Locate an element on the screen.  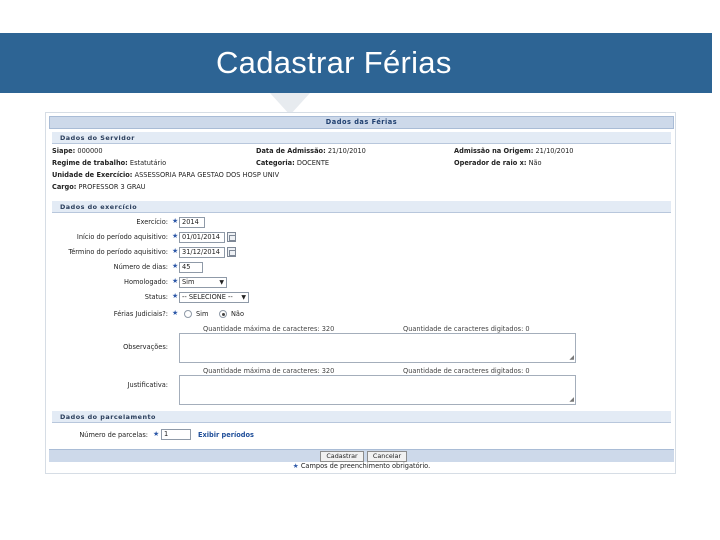
parcelas-label: Número de parcelas: is located at coordinates (113, 435).